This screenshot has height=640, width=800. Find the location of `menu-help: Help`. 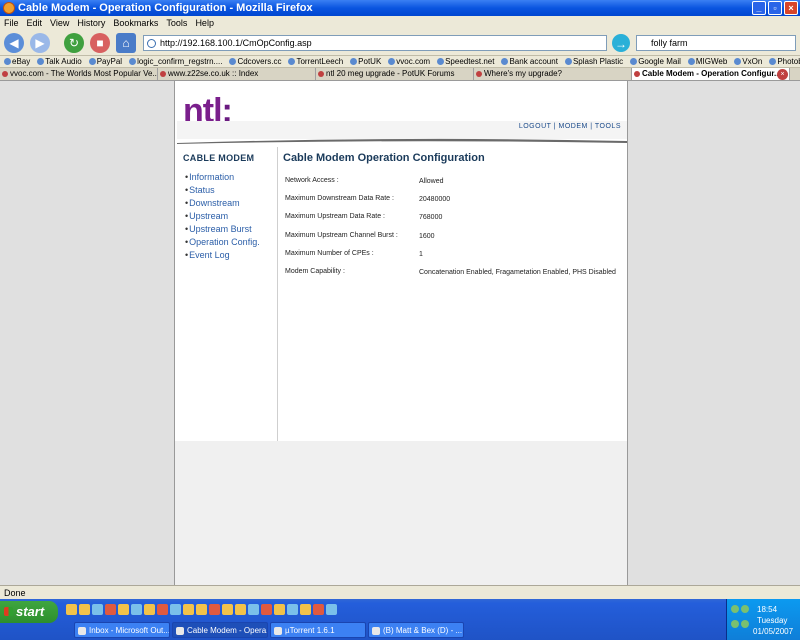

menu-help: Help is located at coordinates (204, 23).